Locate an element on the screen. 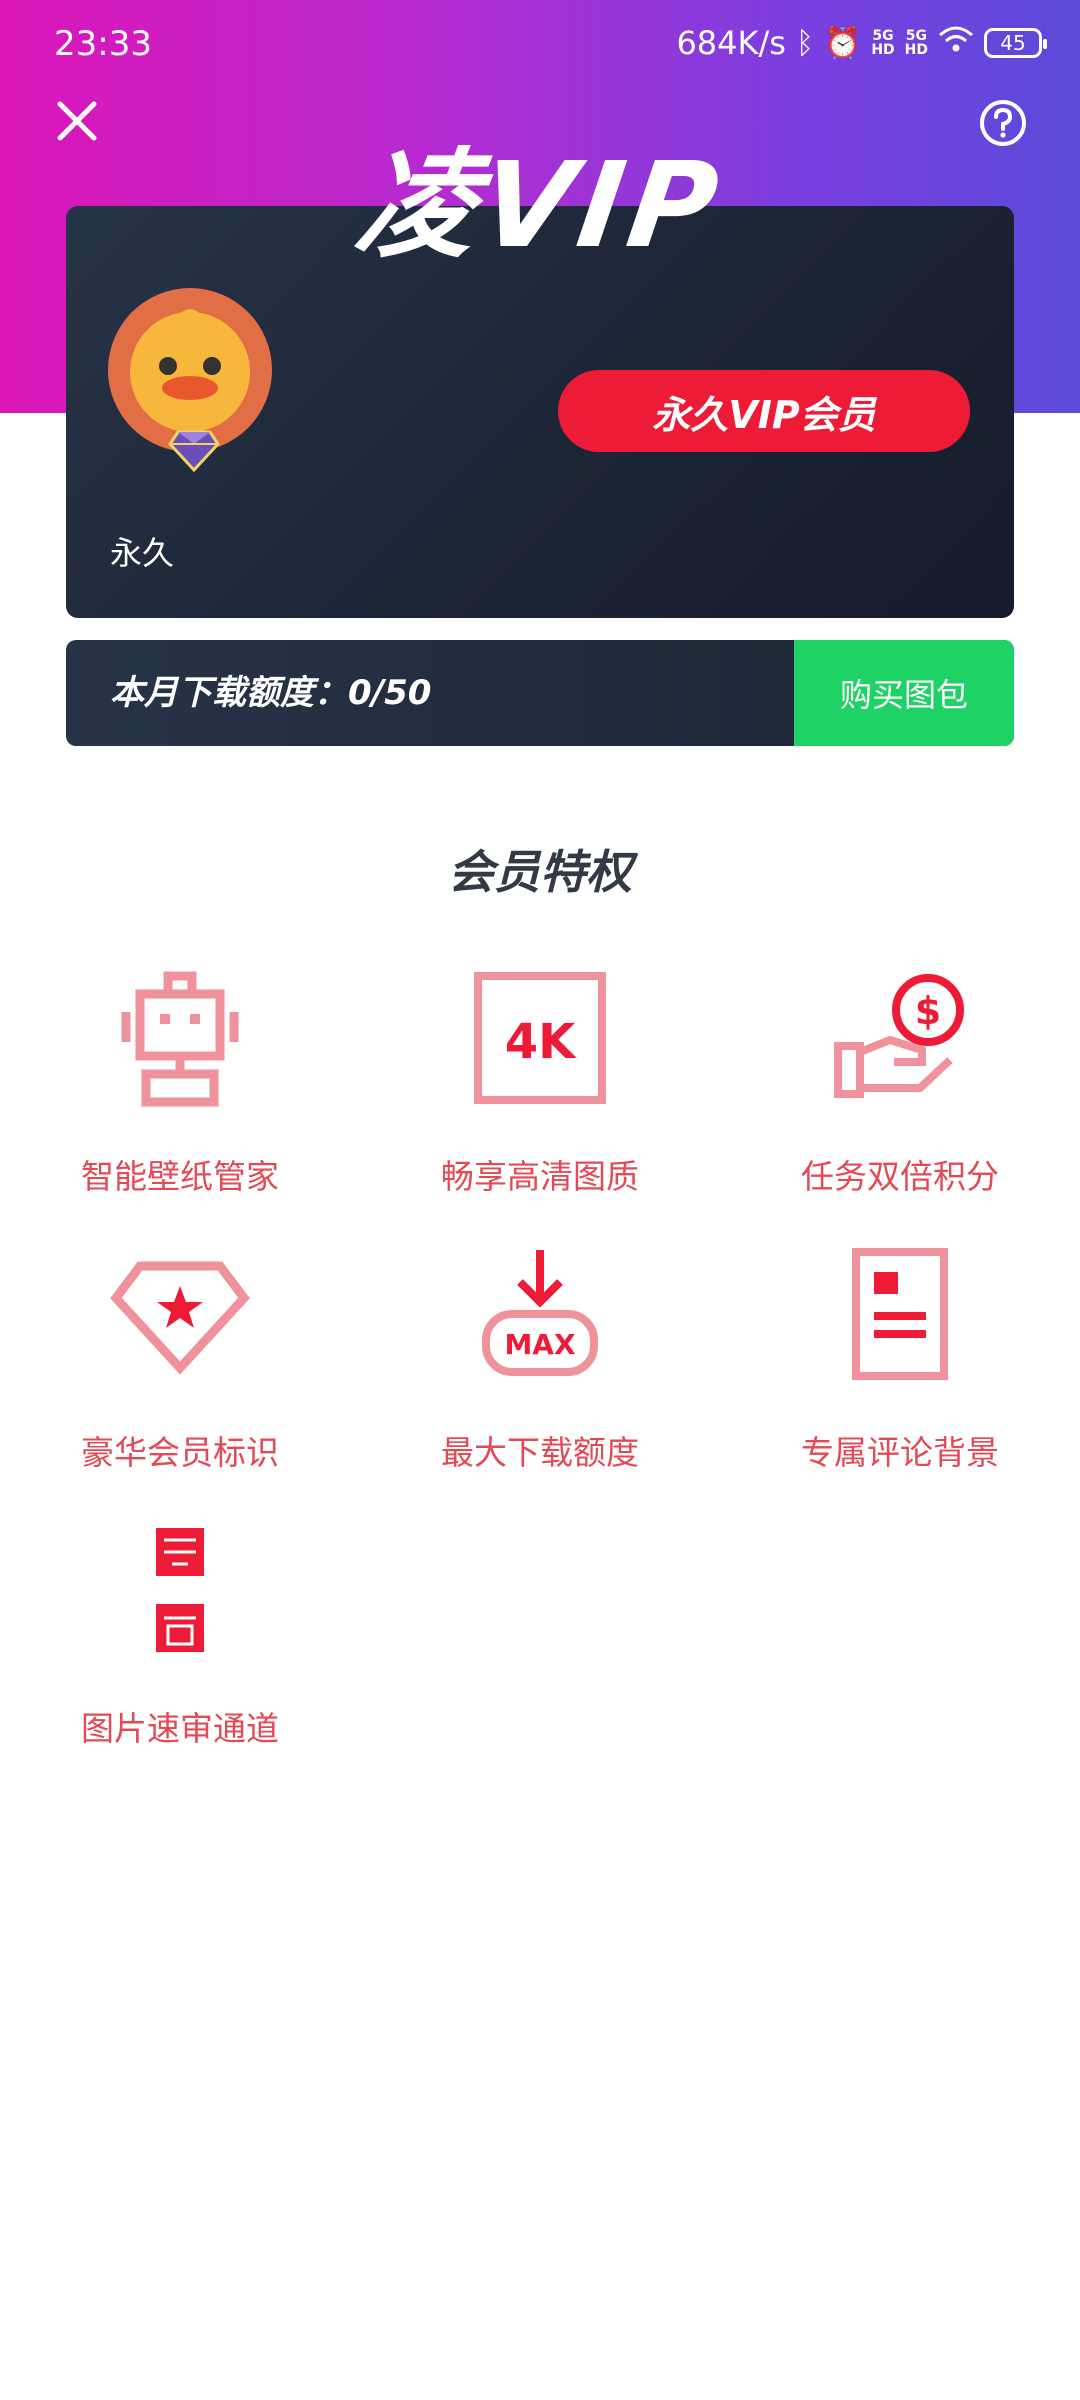  bluetooth-icon: ᛒ is located at coordinates (804, 43).